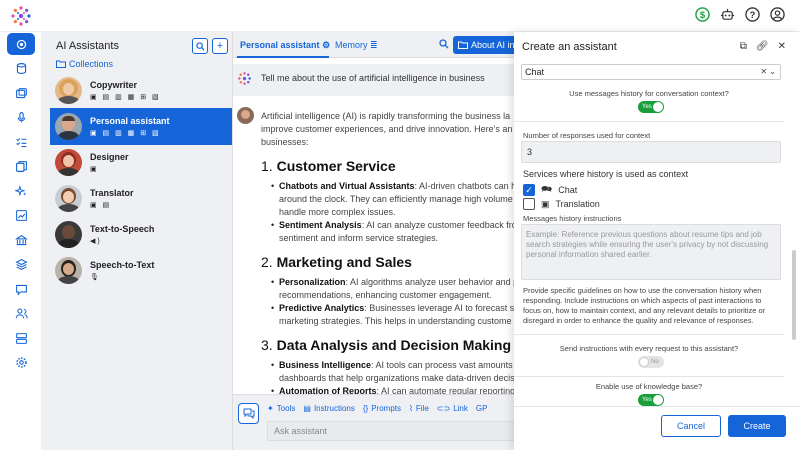 Image resolution: width=800 pixels, height=450 pixels. Describe the element at coordinates (141, 198) in the screenshot. I see `assistant-item-translator: Translator ▣ ▤` at that location.